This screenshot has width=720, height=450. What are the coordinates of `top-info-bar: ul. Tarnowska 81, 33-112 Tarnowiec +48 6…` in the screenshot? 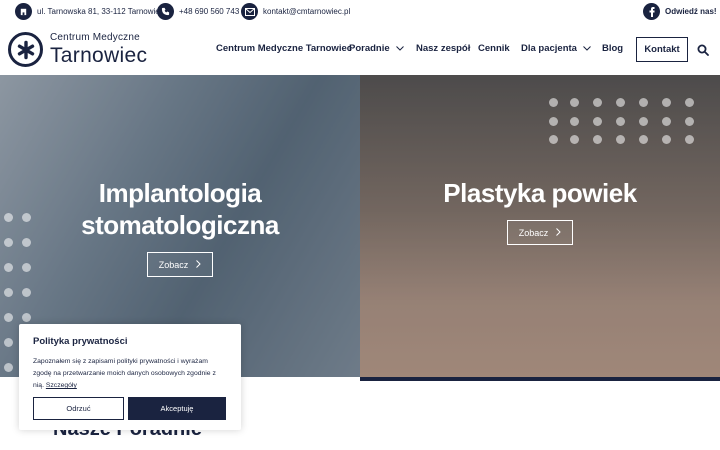 It's located at (360, 12).